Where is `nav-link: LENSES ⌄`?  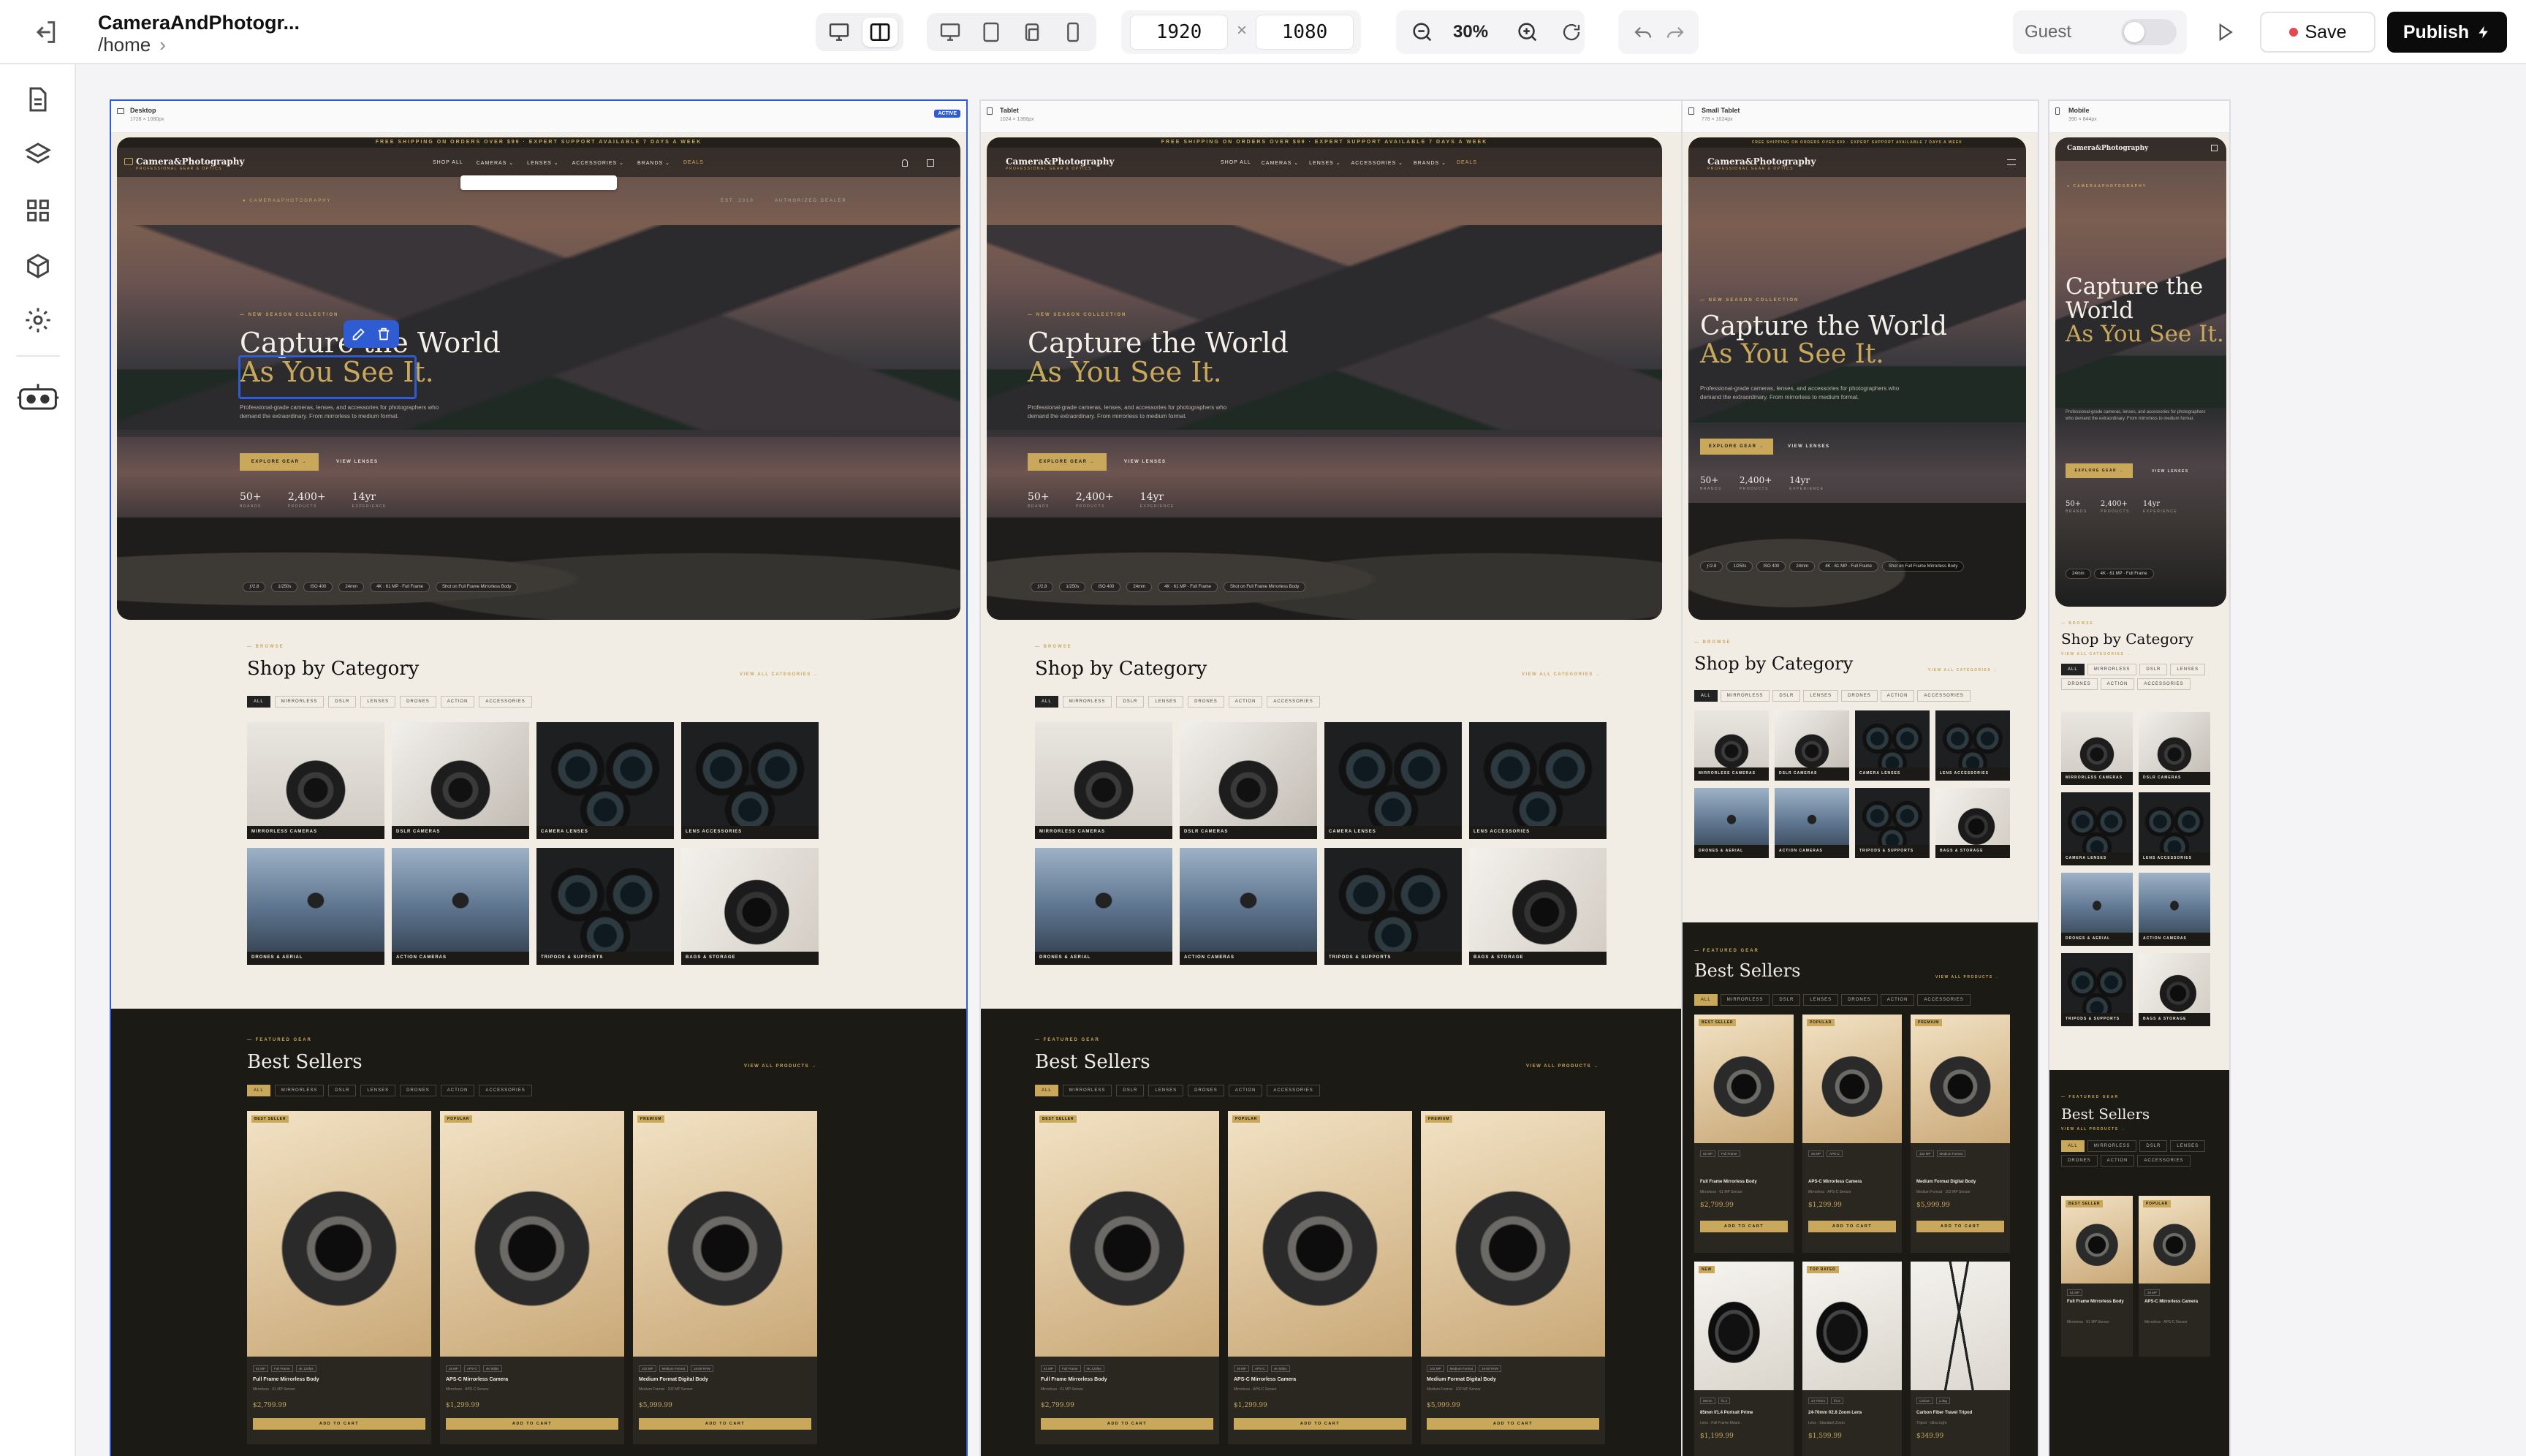
nav-link: LENSES ⌄ is located at coordinates (1324, 163).